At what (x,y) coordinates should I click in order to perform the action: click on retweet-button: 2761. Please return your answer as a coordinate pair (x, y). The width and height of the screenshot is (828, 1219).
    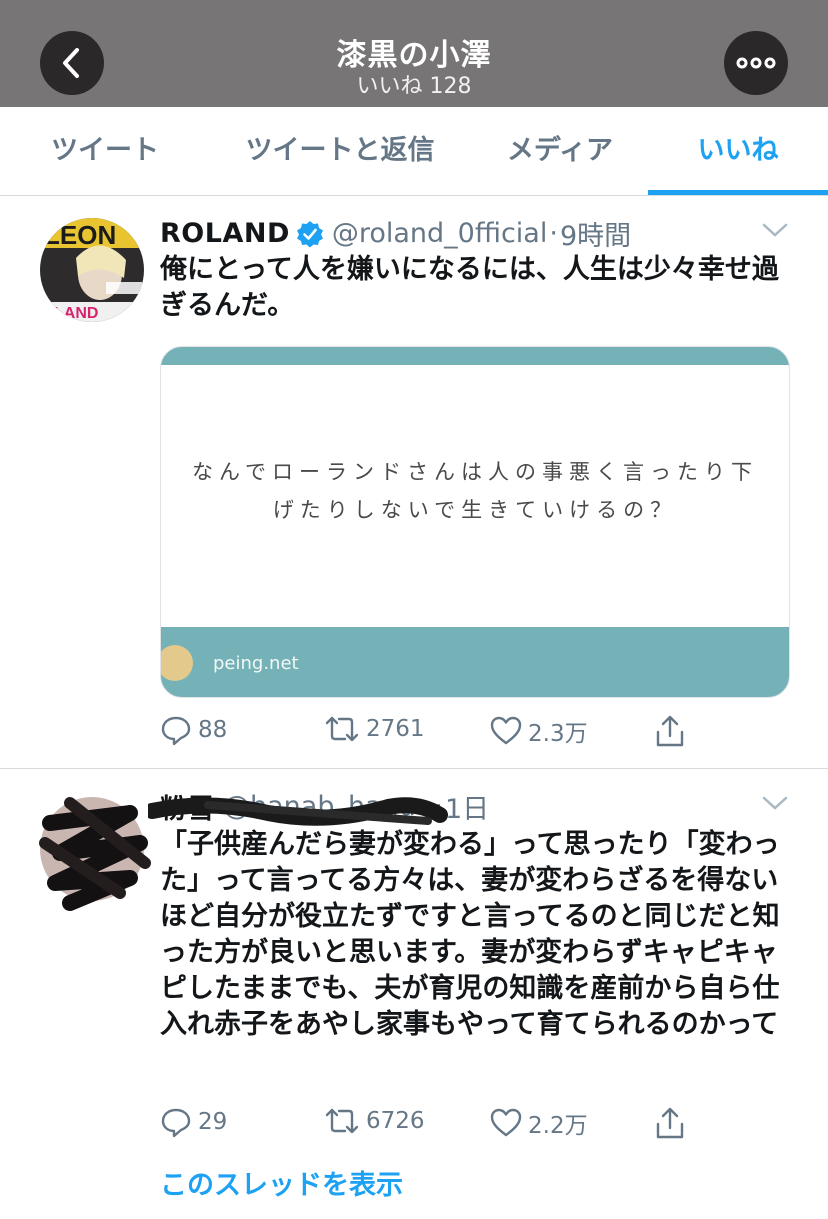
    Looking at the image, I should click on (374, 729).